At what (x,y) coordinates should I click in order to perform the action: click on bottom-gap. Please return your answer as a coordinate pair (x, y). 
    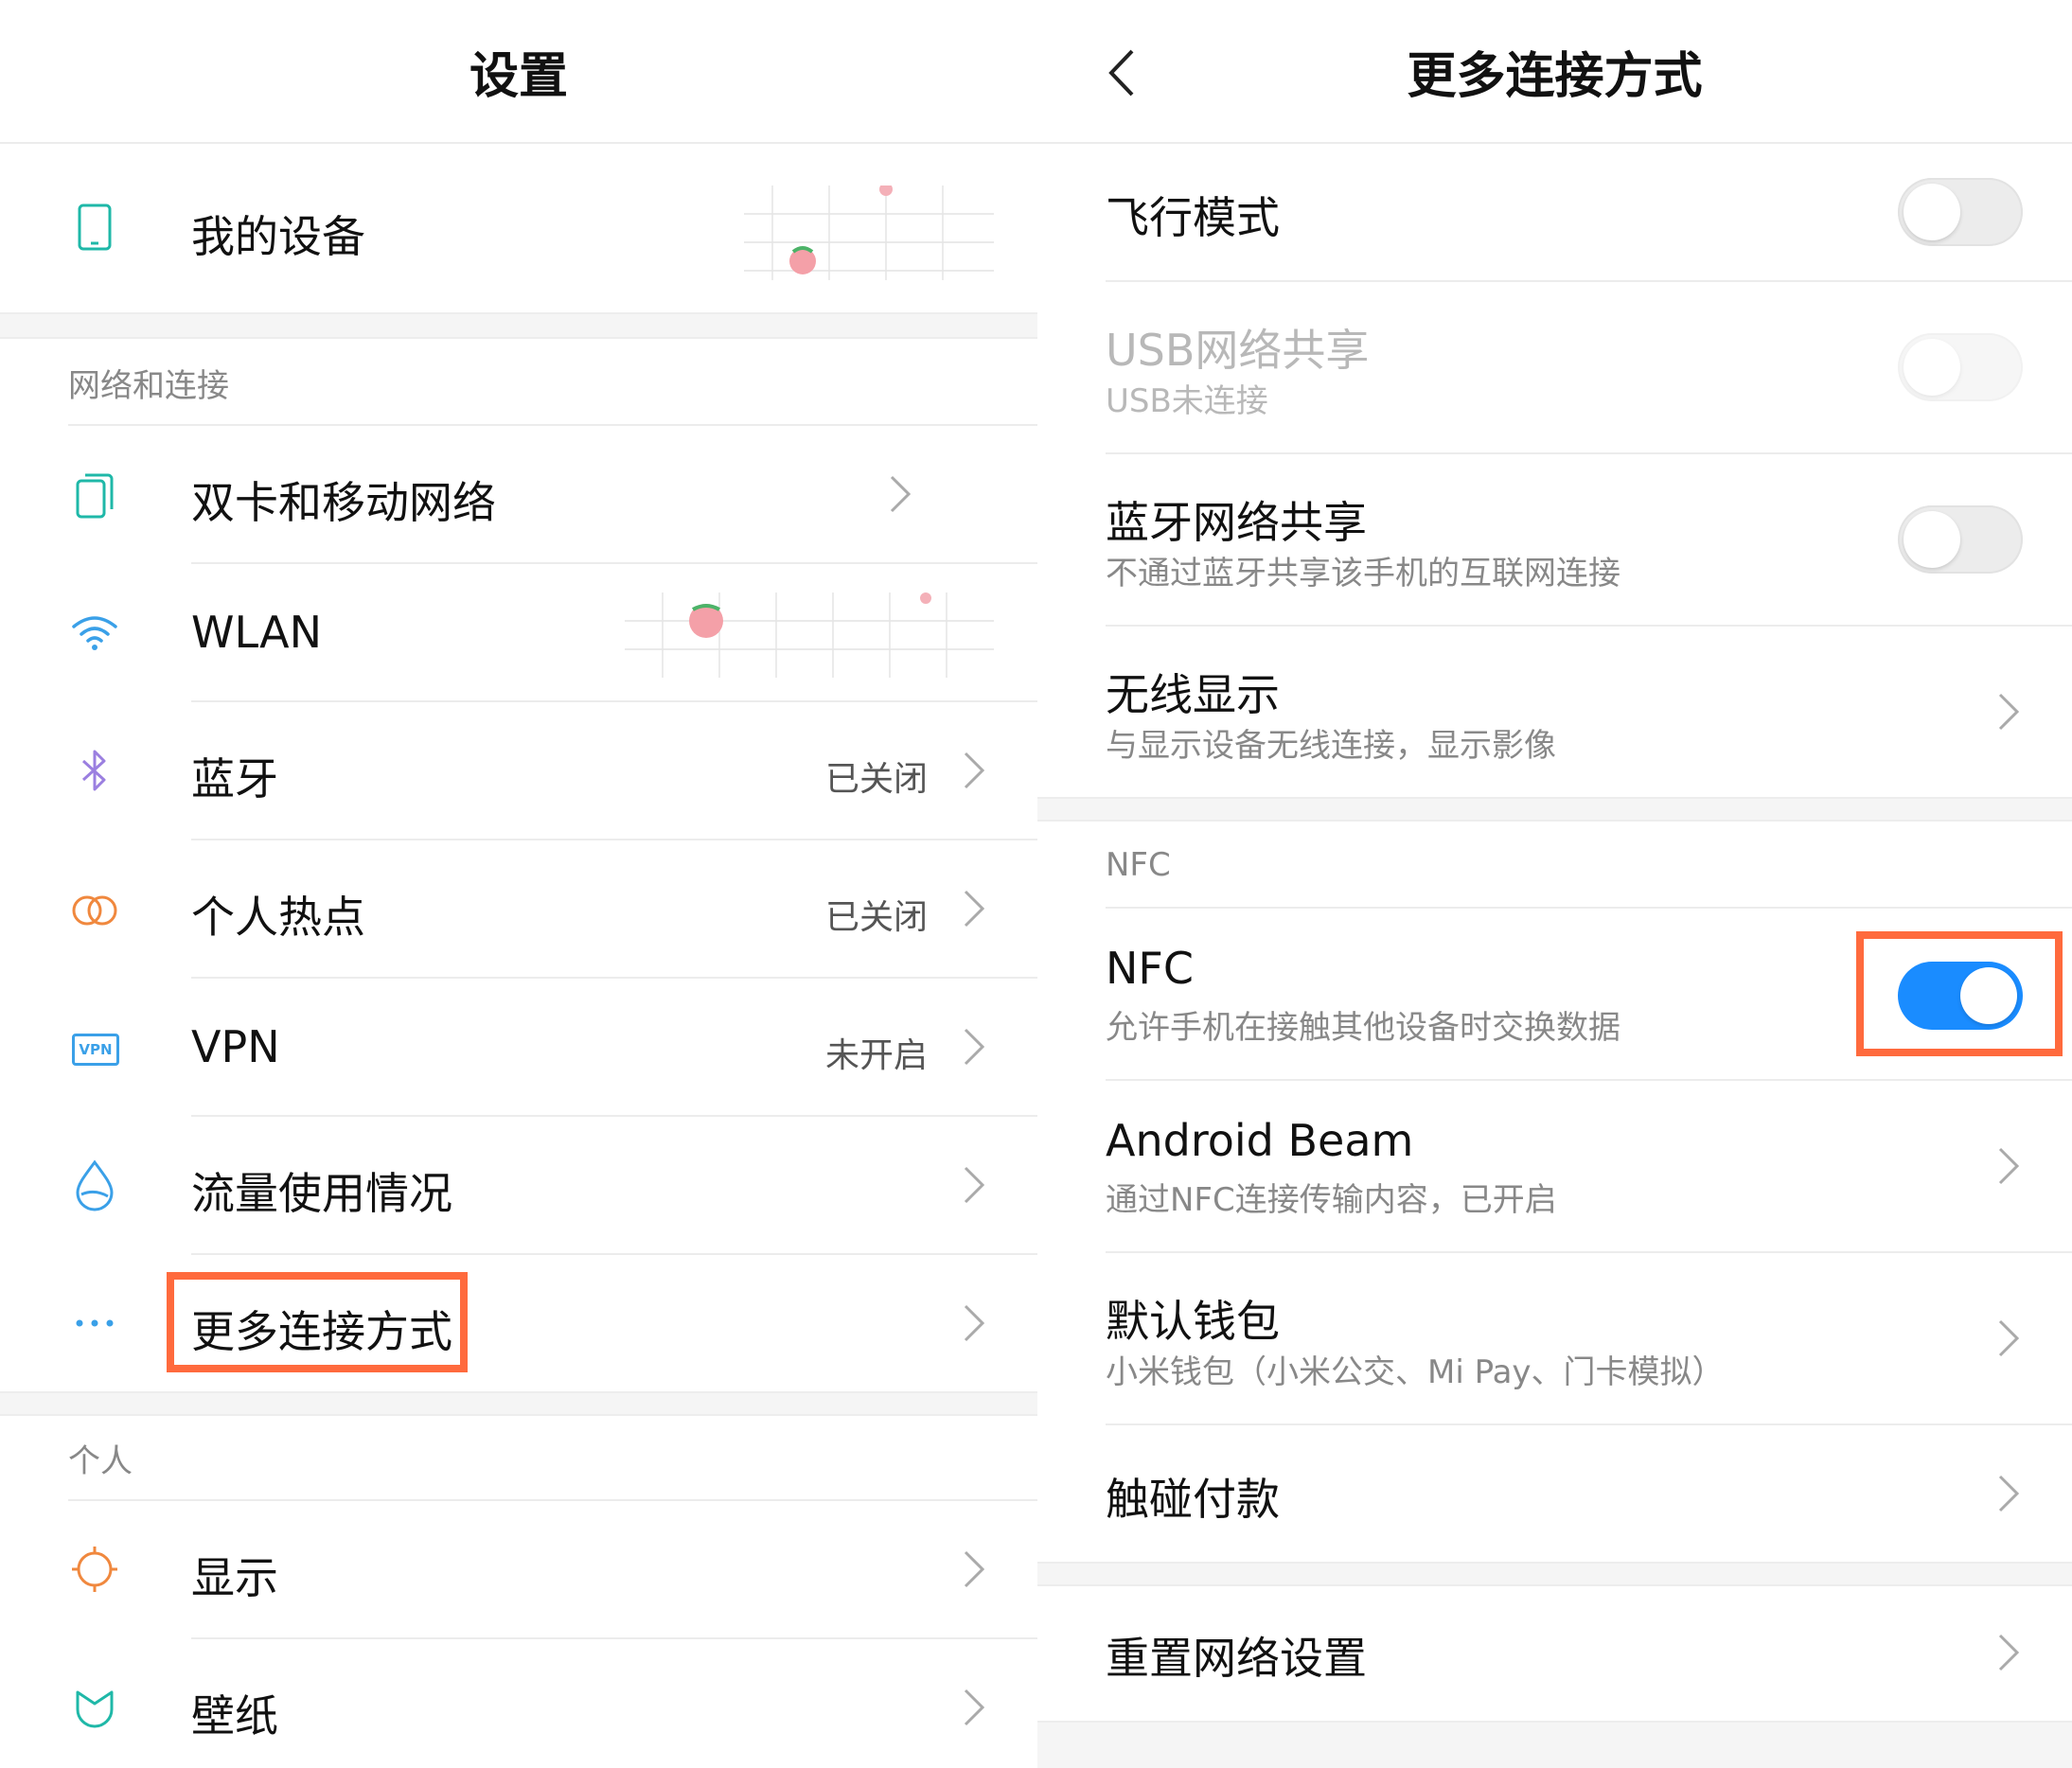
    Looking at the image, I should click on (1554, 1744).